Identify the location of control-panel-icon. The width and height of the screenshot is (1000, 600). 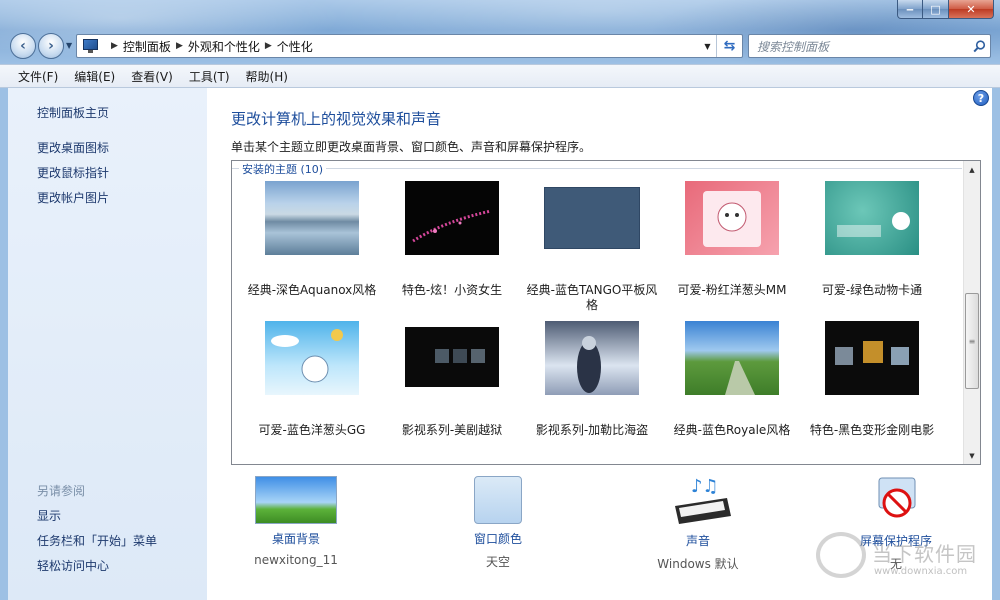
(91, 46).